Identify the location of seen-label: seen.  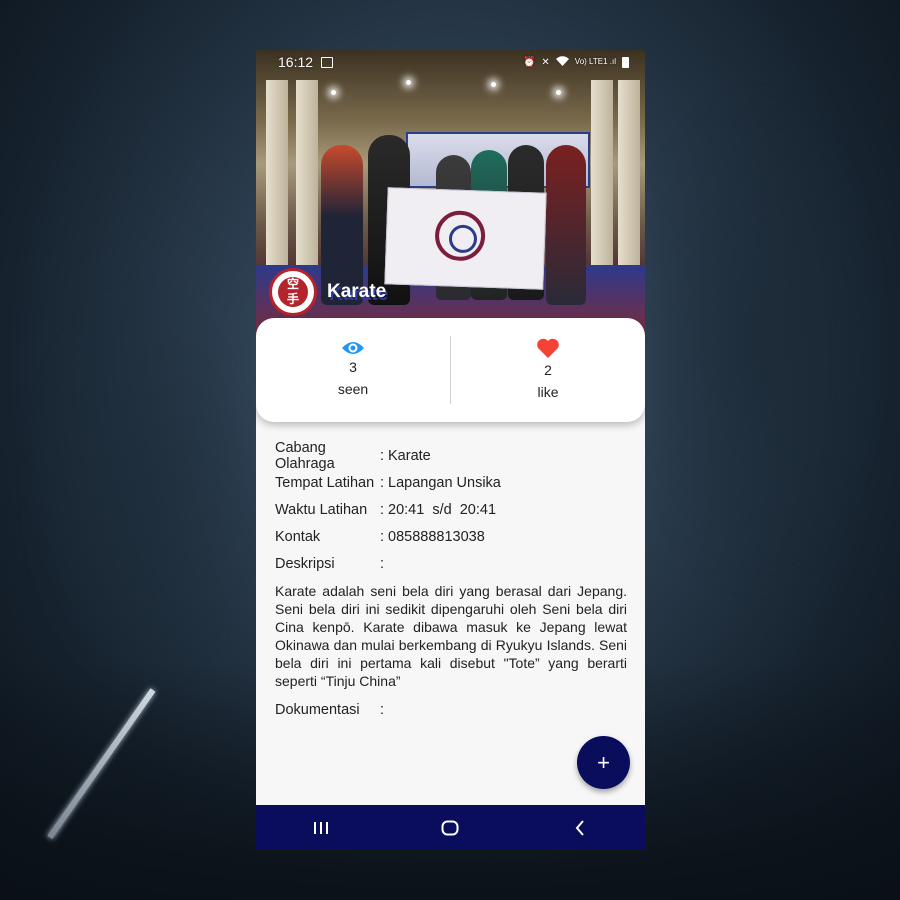
(353, 389).